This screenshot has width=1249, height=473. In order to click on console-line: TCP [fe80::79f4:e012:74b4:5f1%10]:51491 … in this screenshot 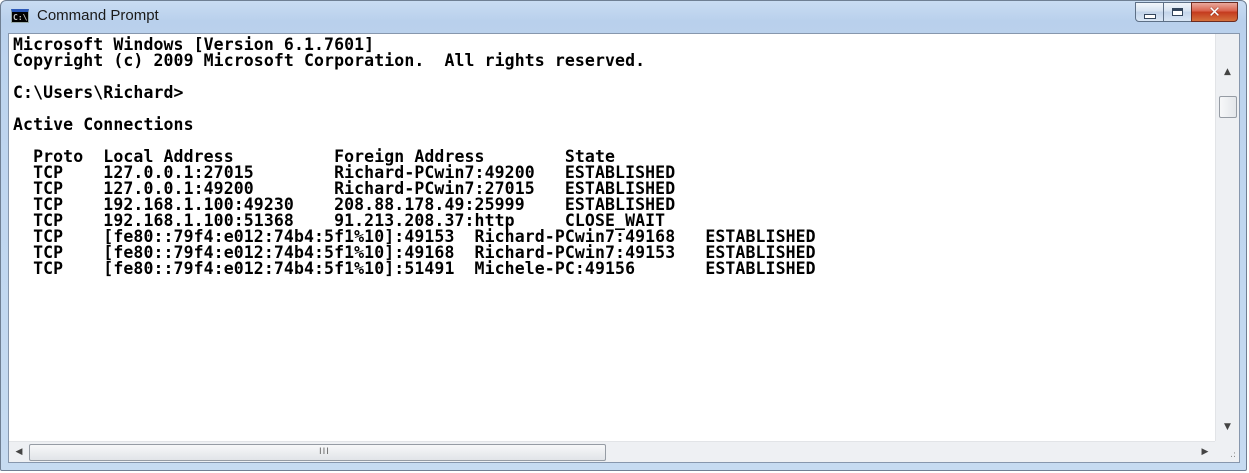, I will do `click(414, 268)`.